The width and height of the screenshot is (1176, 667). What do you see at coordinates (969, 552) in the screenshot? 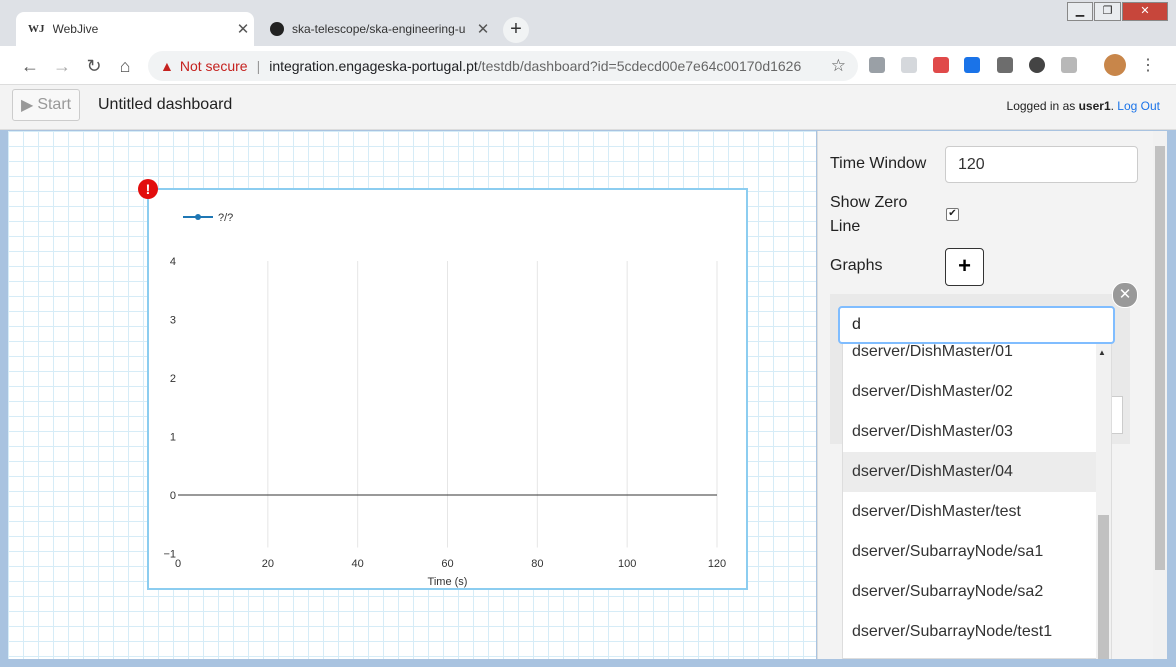
I see `dropdown-option: dserver/SubarrayNode/sa1` at bounding box center [969, 552].